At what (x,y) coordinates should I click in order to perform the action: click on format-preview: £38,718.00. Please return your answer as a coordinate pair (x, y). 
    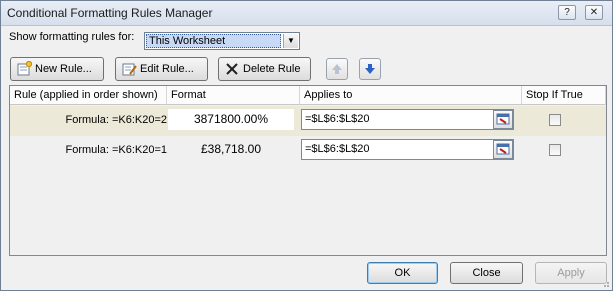
    Looking at the image, I should click on (231, 149).